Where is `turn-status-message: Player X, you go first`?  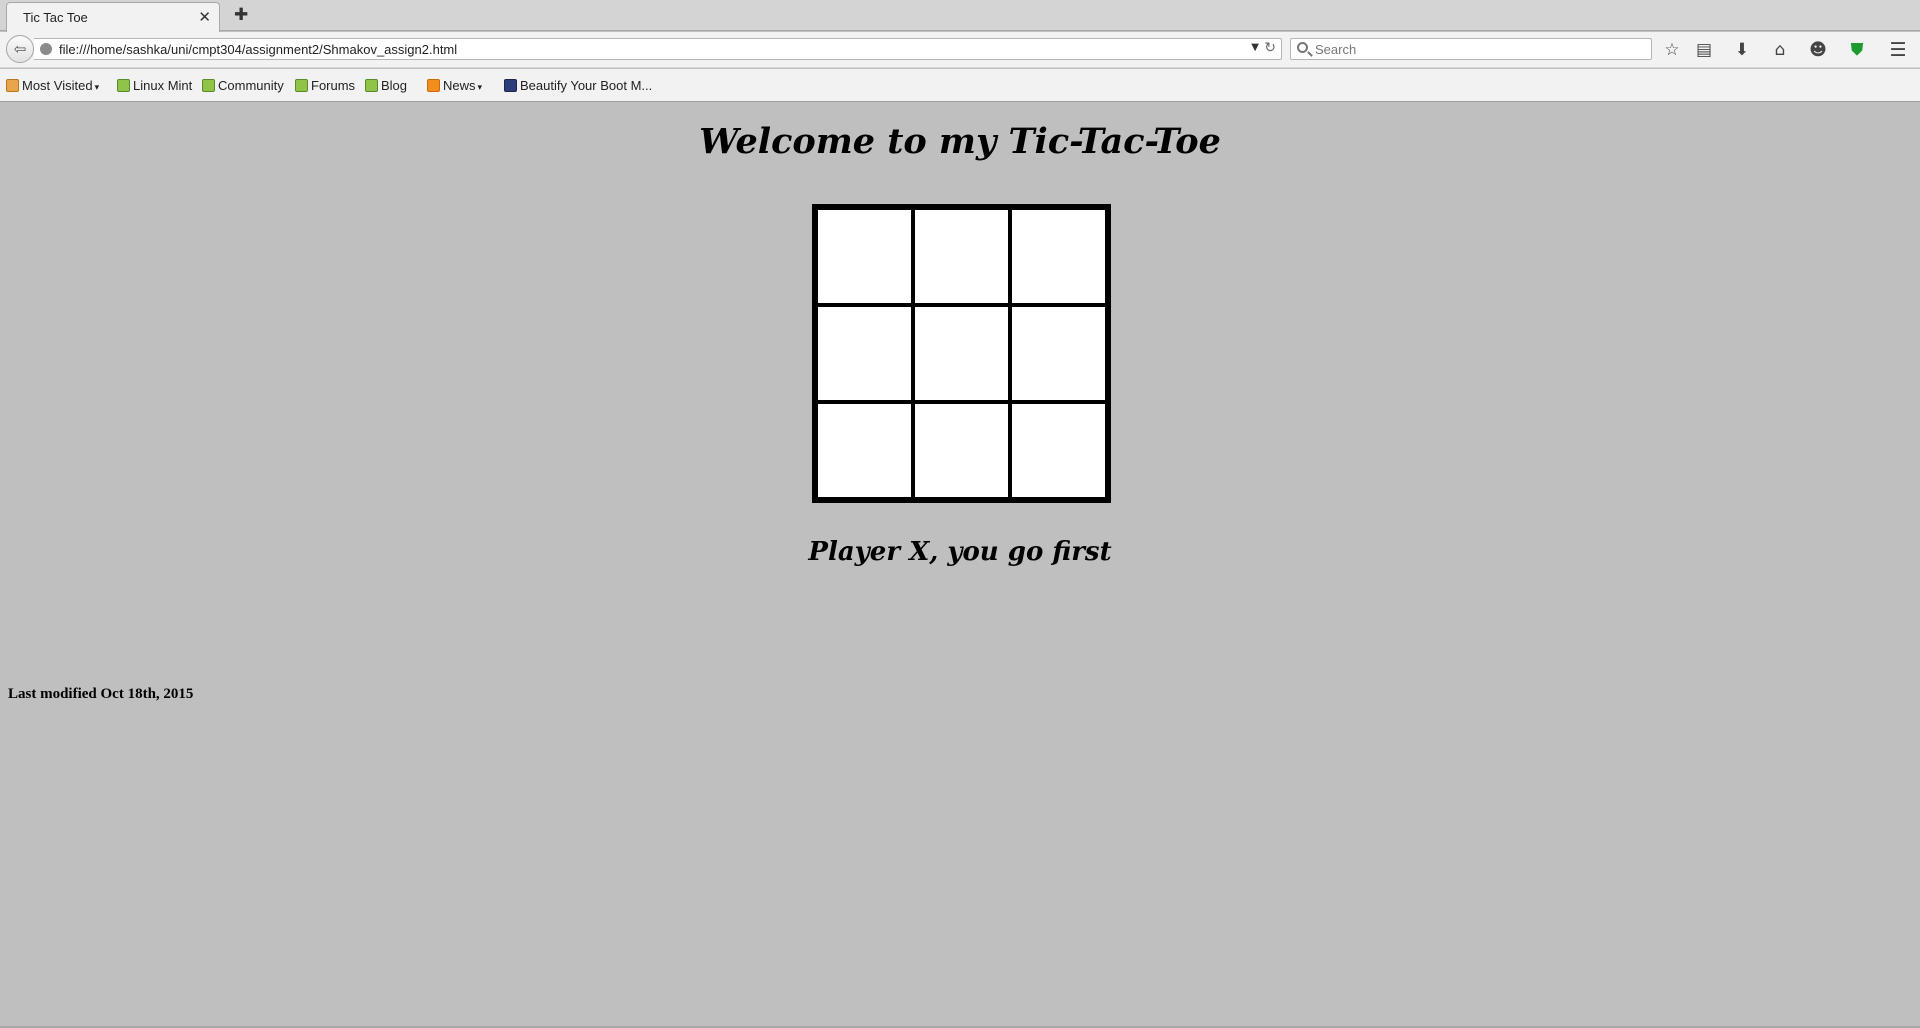 turn-status-message: Player X, you go first is located at coordinates (960, 552).